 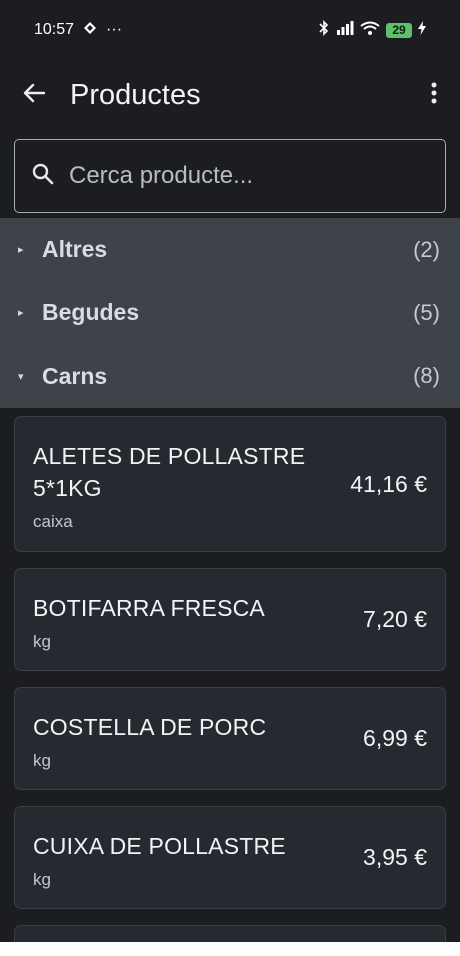 I want to click on product-info: ALETES DE POLLASTRE 5*1KG caixa, so click(x=186, y=484).